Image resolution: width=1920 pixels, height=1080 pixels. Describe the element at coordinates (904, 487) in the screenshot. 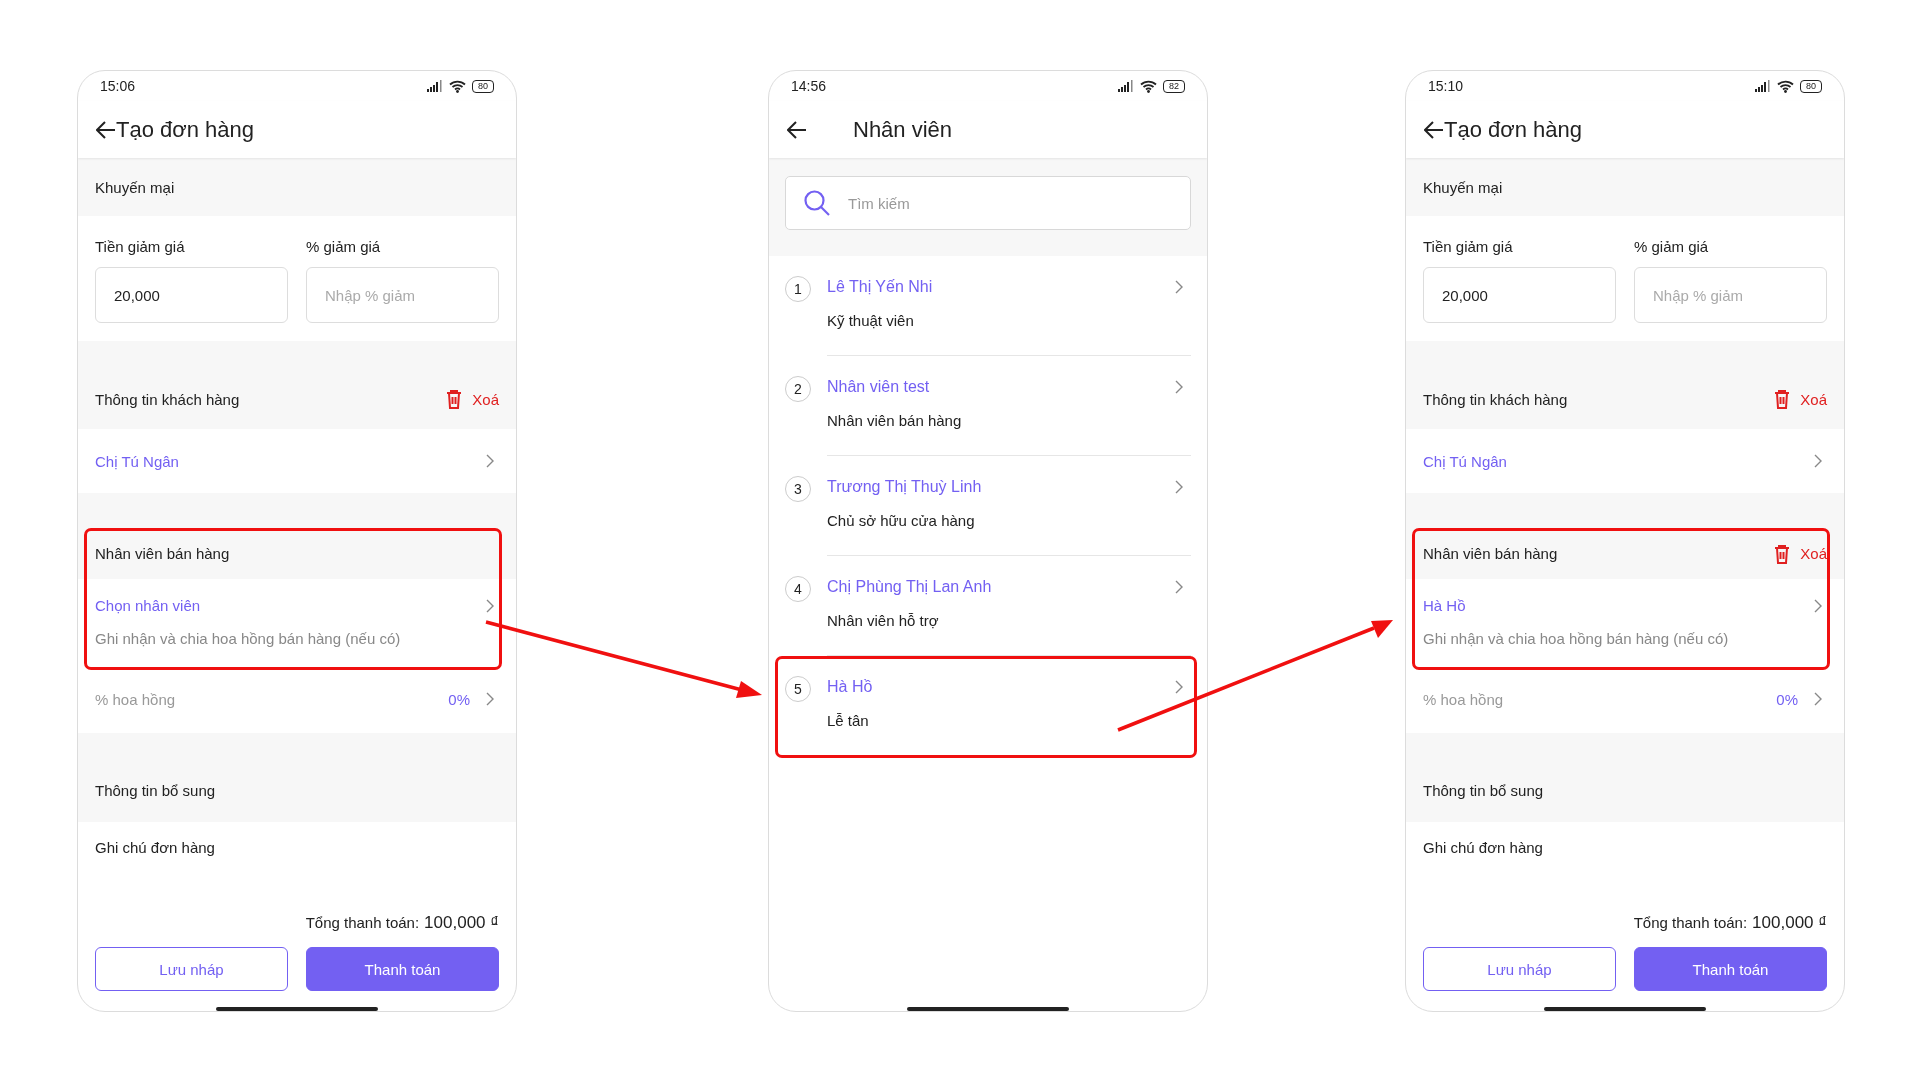

I see `staff-name: Trương Thị Thuỳ Linh` at that location.